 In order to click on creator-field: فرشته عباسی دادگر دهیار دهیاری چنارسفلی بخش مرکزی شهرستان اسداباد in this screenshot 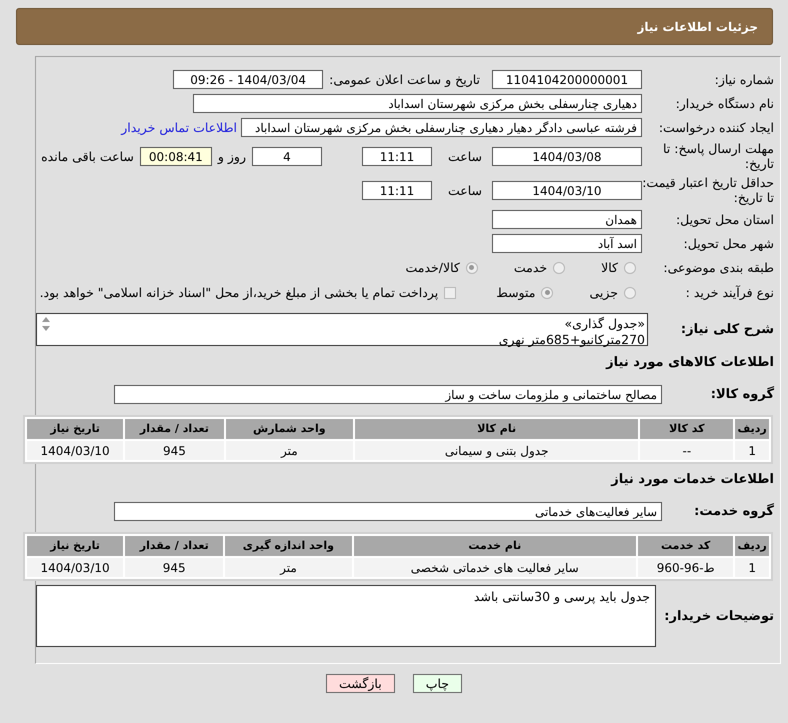, I will do `click(441, 127)`.